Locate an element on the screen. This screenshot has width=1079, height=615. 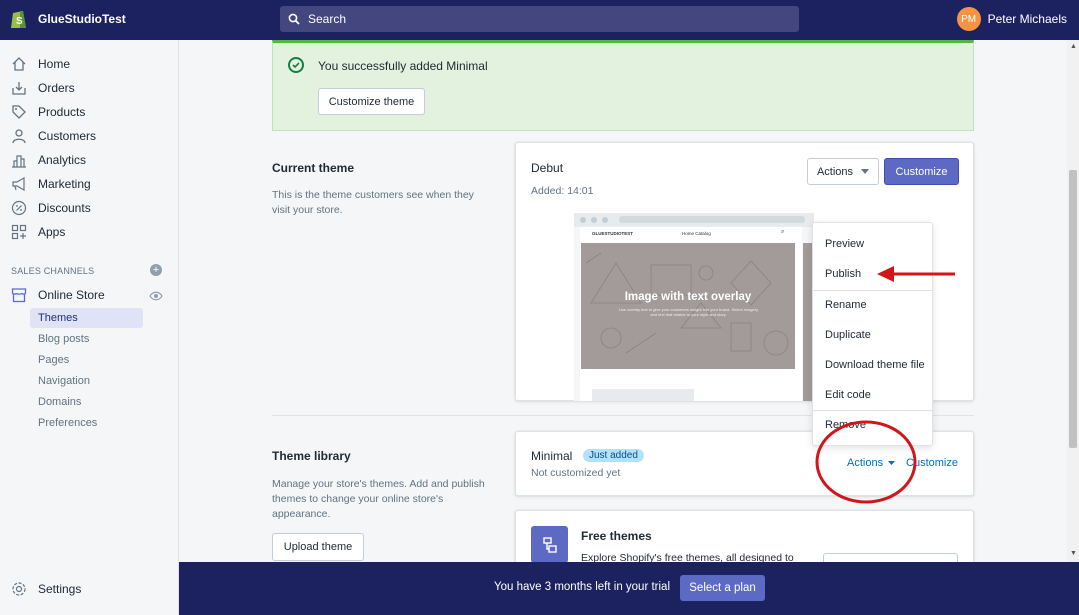
sidebar-subitem-navigation: Navigation is located at coordinates (86, 381).